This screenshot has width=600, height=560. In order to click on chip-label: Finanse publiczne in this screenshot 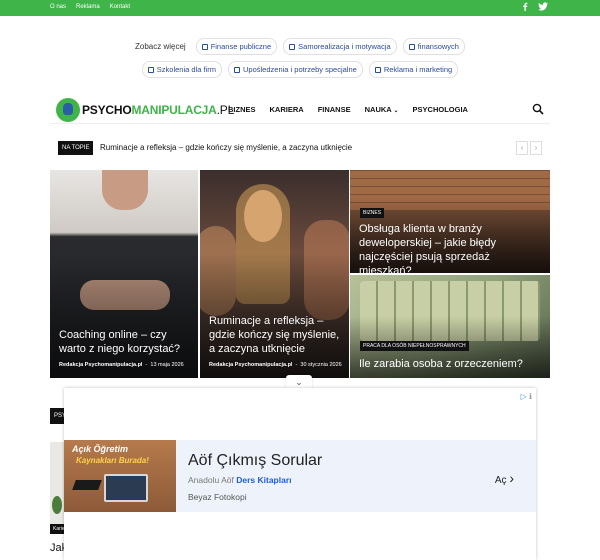, I will do `click(241, 46)`.